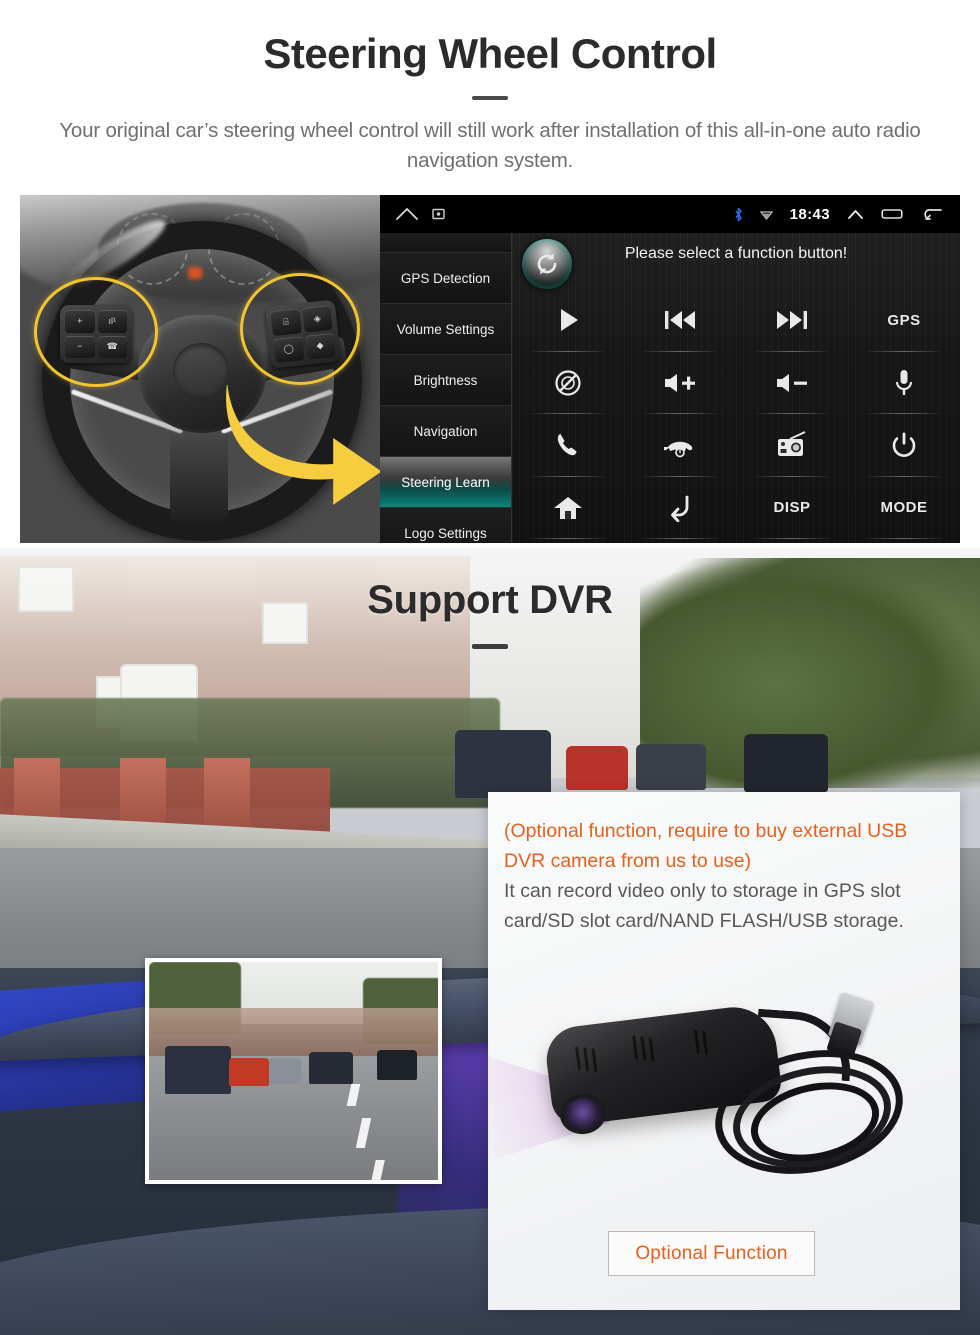  I want to click on highlight-circle-right, so click(300, 329).